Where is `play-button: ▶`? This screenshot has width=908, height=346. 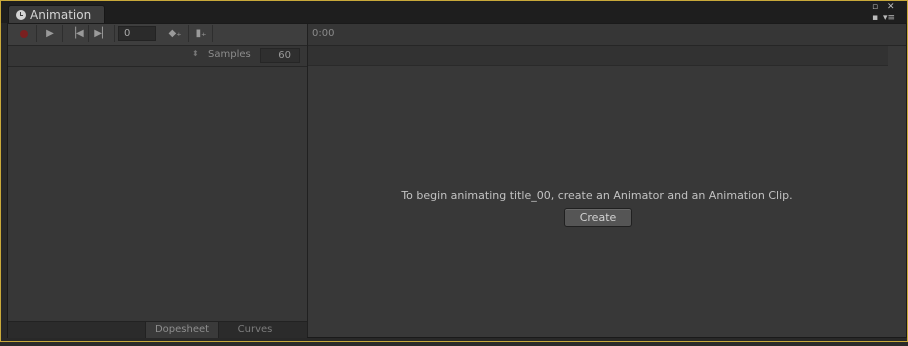 play-button: ▶ is located at coordinates (50, 33).